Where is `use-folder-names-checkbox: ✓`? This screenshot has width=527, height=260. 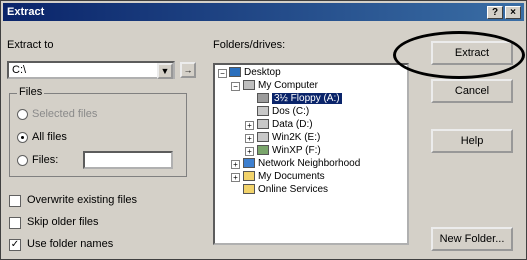 use-folder-names-checkbox: ✓ is located at coordinates (15, 245).